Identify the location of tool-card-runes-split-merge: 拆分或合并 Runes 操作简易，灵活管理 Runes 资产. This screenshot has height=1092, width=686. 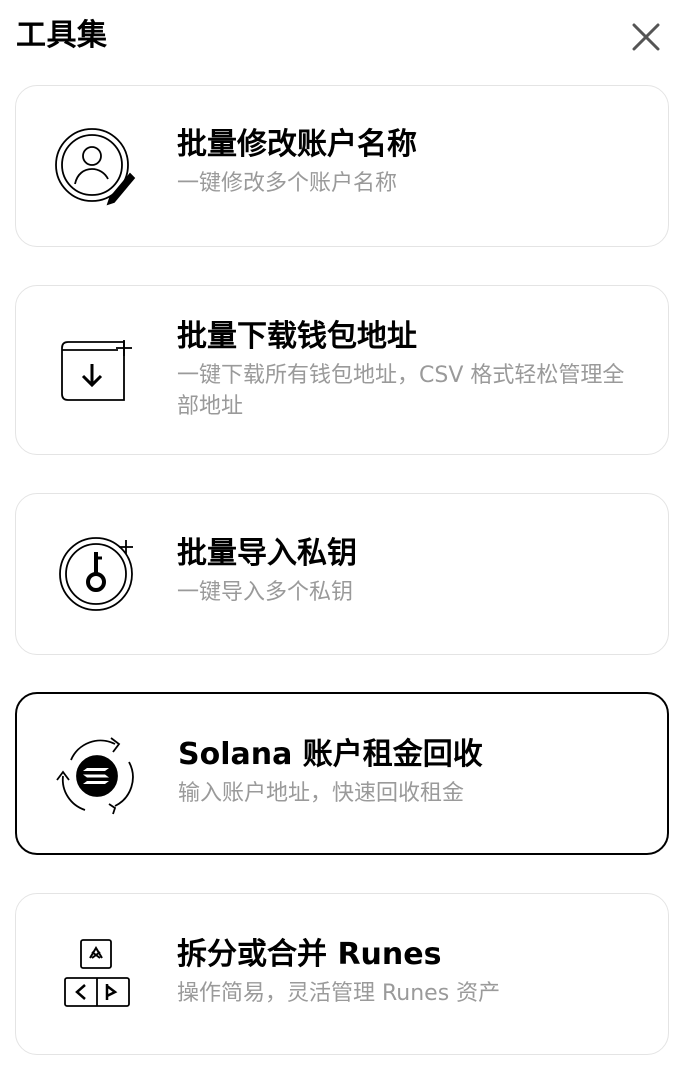
(342, 974).